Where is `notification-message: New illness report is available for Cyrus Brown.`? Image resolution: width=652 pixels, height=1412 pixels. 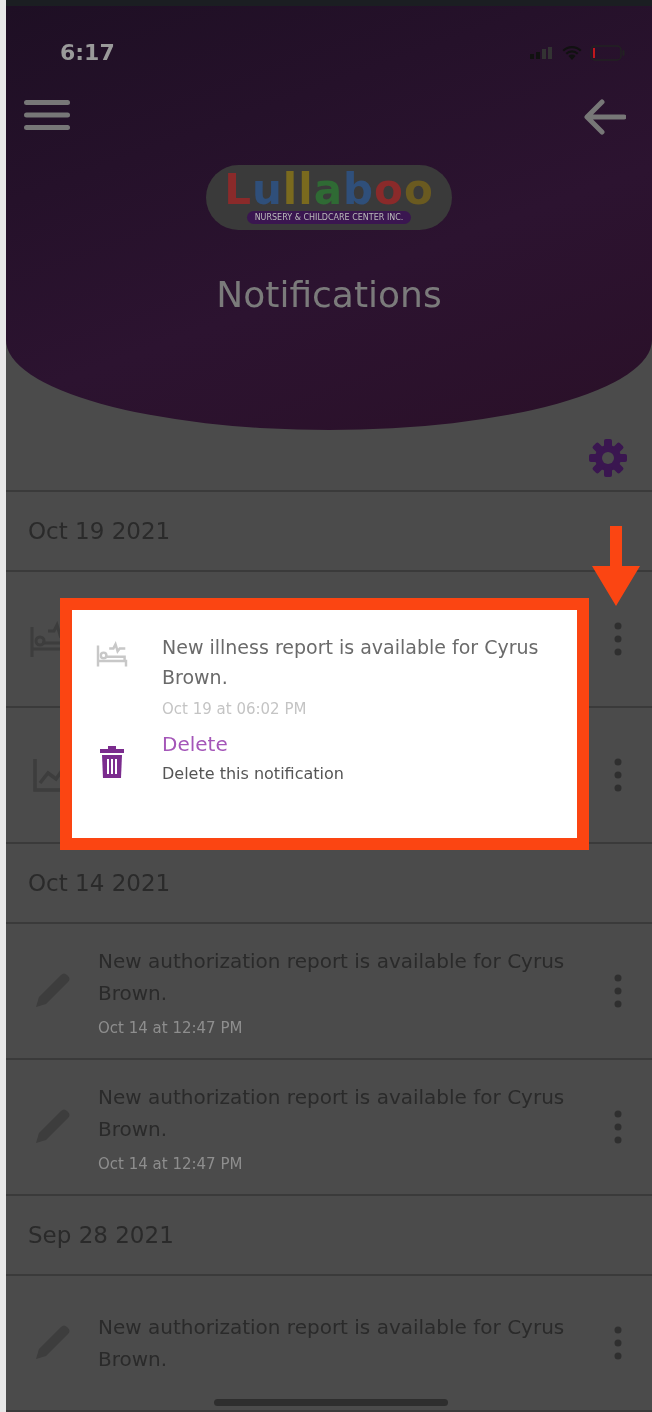 notification-message: New illness report is available for Cyrus Brown. is located at coordinates (351, 662).